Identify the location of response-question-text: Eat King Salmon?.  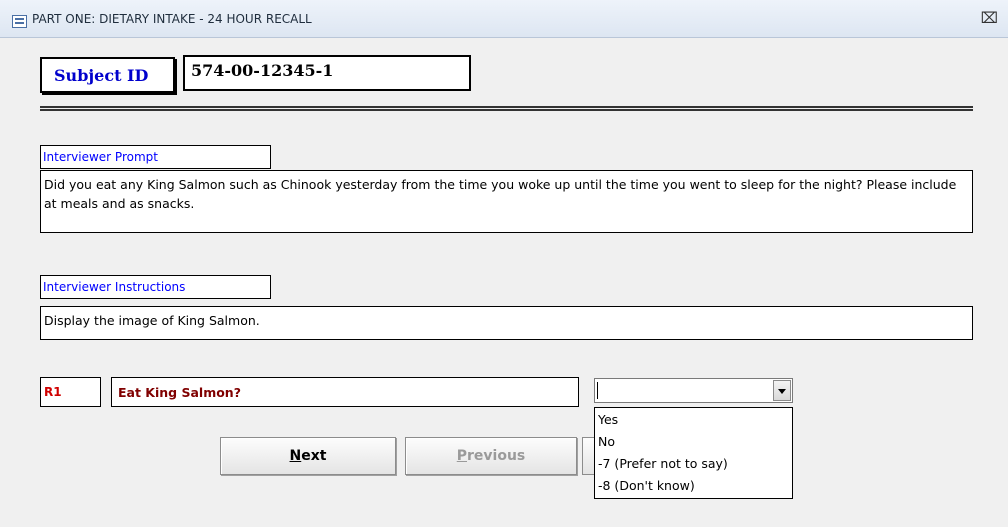
(179, 392).